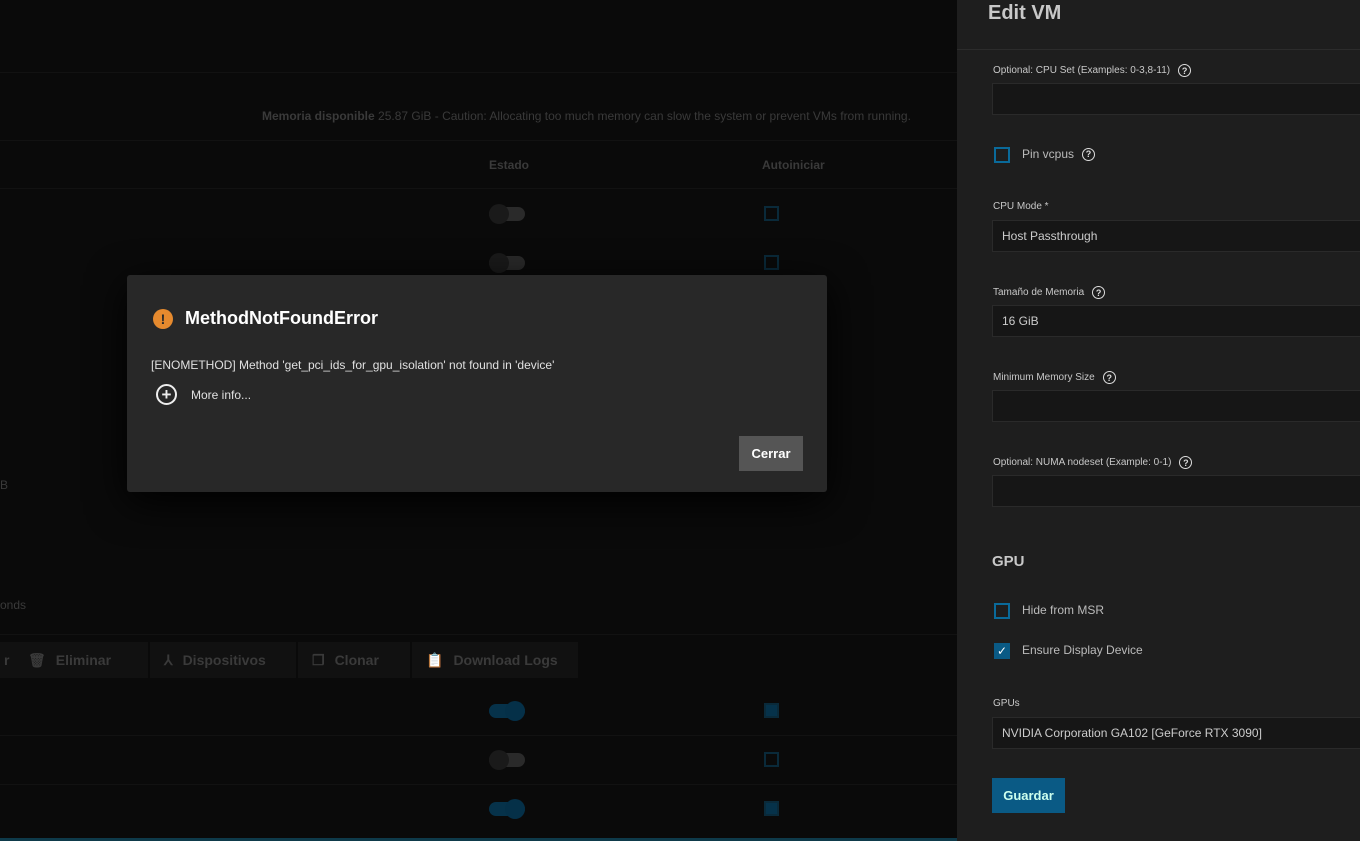 The width and height of the screenshot is (1360, 841). What do you see at coordinates (1025, 13) in the screenshot?
I see `panel-title: Edit VM` at bounding box center [1025, 13].